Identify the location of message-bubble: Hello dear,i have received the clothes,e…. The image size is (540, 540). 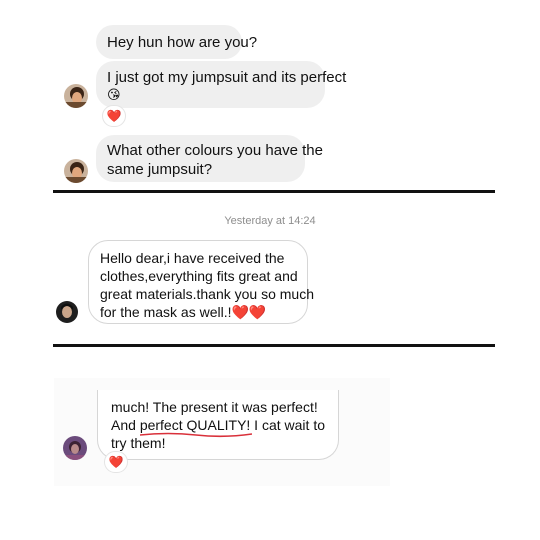
(201, 282).